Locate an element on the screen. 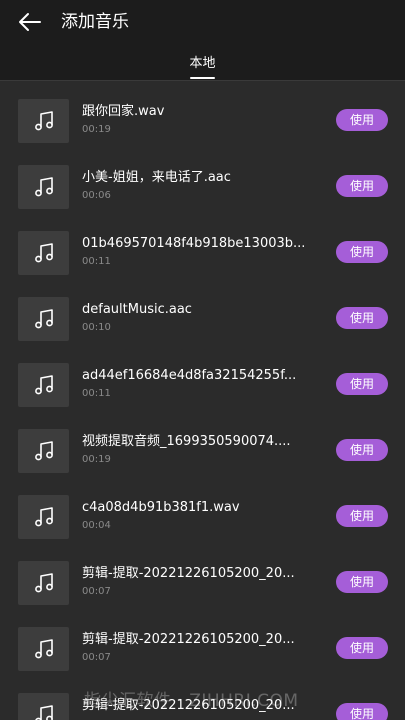 This screenshot has width=405, height=720. back-button is located at coordinates (30, 22).